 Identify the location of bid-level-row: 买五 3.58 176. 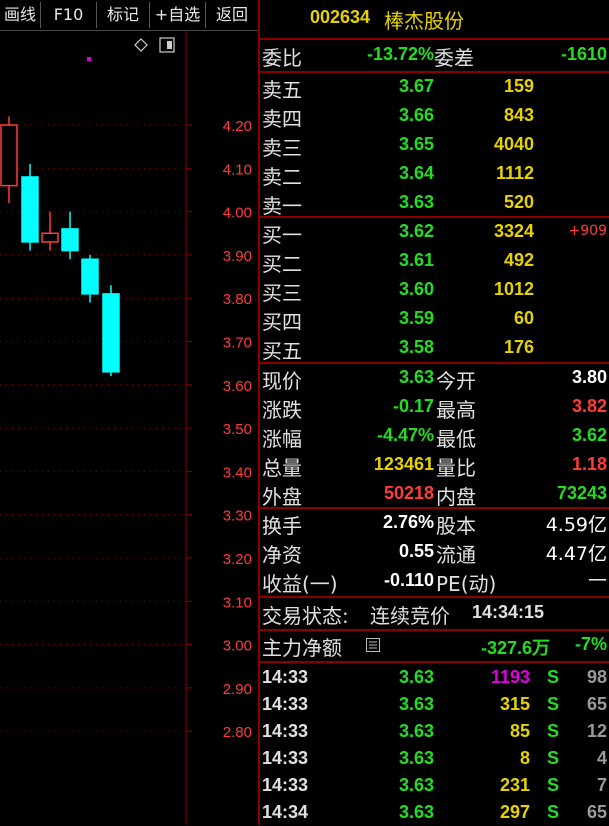
(434, 349).